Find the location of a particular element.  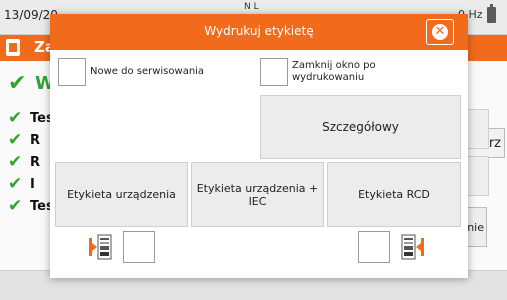

close-button: ✕ is located at coordinates (440, 32).